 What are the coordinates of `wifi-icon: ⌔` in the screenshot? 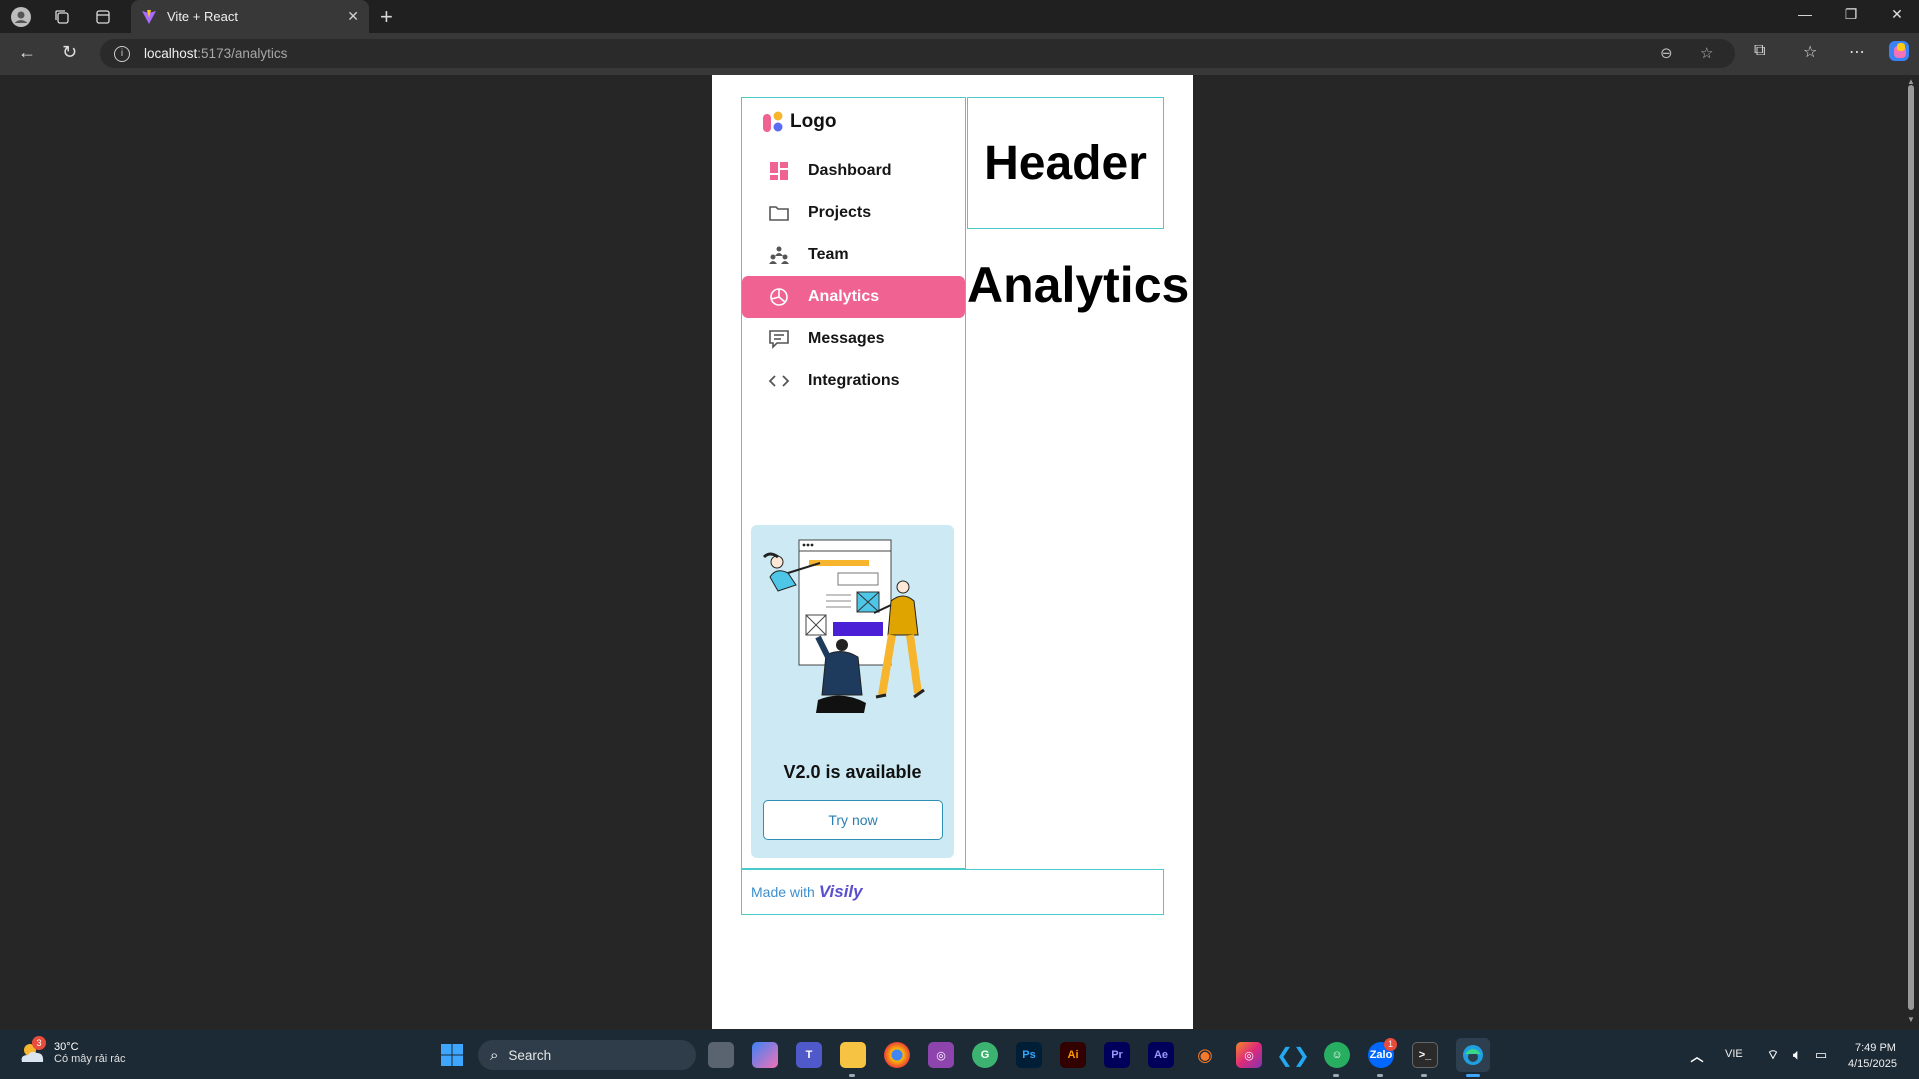 It's located at (1773, 1055).